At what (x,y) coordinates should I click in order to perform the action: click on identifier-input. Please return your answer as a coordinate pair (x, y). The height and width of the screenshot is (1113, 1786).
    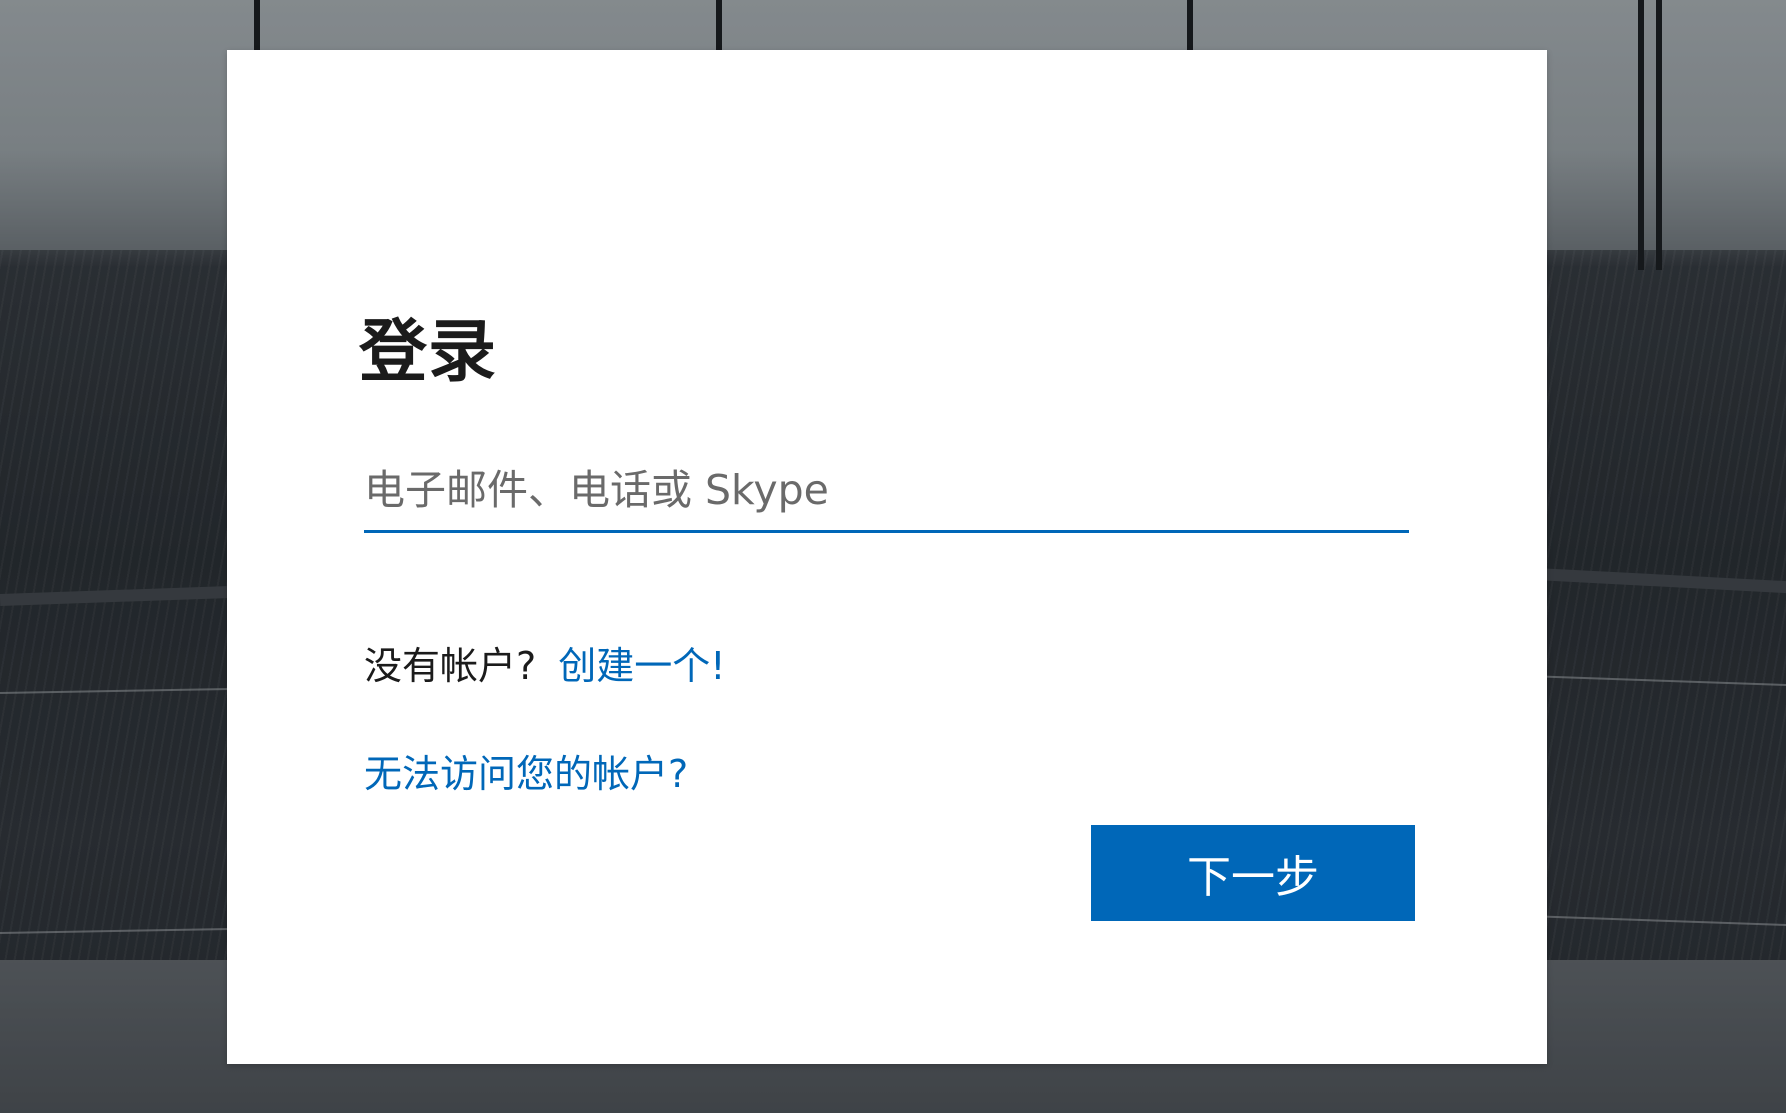
    Looking at the image, I should click on (886, 490).